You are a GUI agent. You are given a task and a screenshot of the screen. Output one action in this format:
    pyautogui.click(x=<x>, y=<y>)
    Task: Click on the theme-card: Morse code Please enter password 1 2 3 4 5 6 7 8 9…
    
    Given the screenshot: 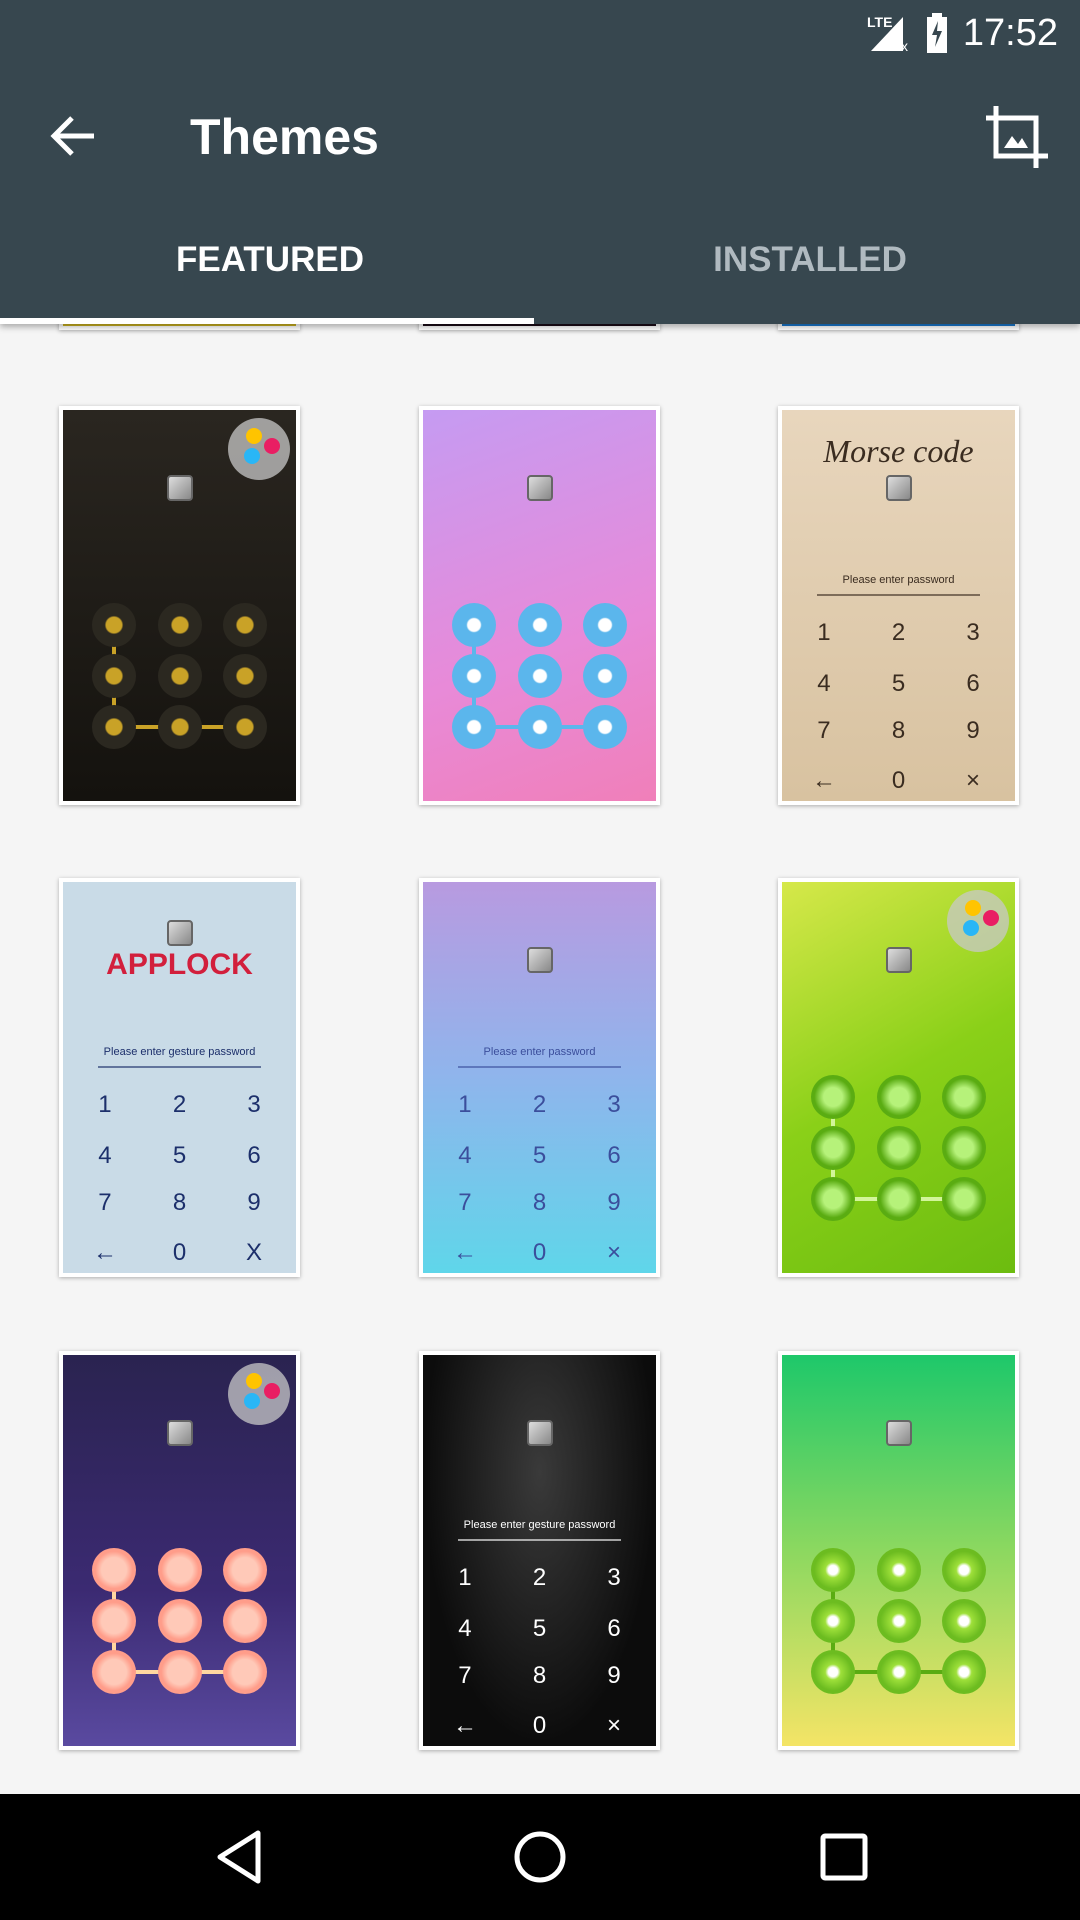 What is the action you would take?
    pyautogui.click(x=898, y=605)
    